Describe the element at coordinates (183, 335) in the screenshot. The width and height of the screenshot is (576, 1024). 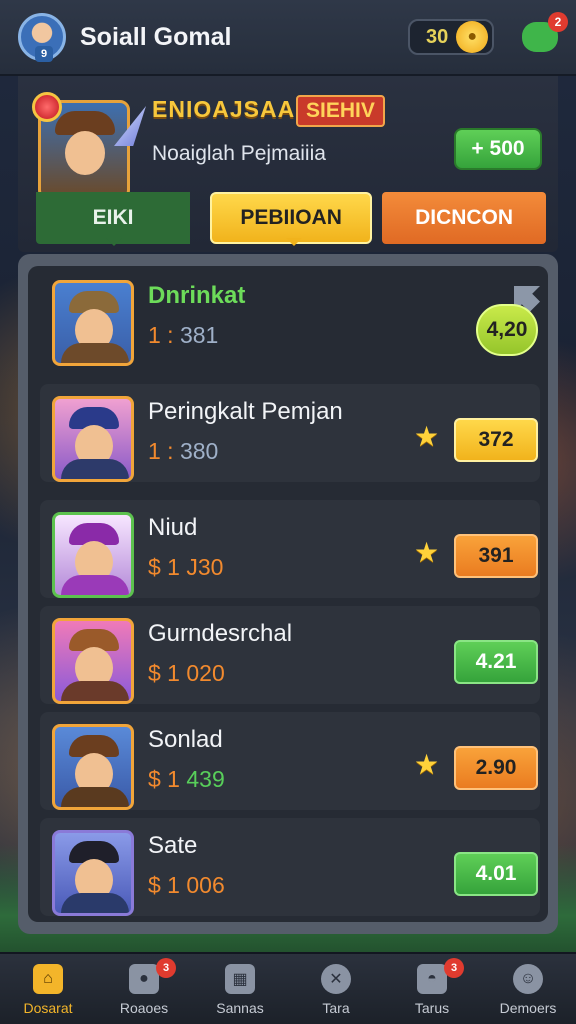
I see `player-score: 1 : 381` at that location.